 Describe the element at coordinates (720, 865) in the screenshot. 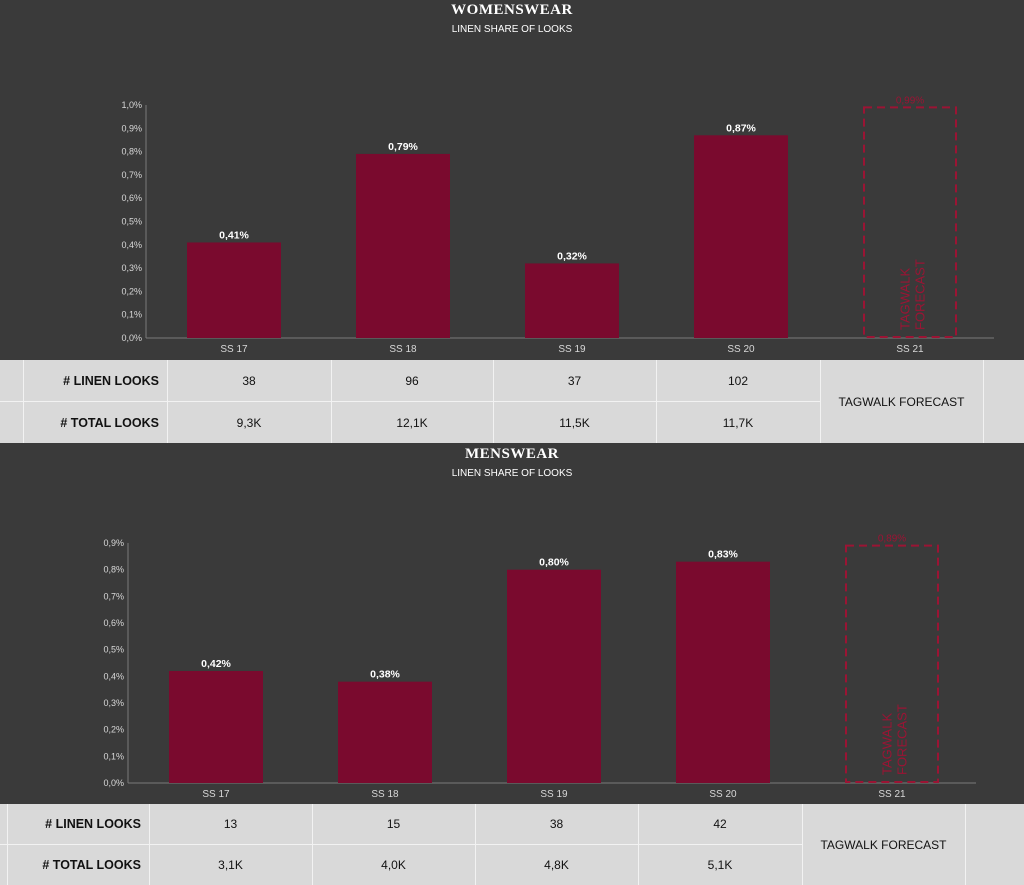

I see `table-cell-total: 5,1K` at that location.